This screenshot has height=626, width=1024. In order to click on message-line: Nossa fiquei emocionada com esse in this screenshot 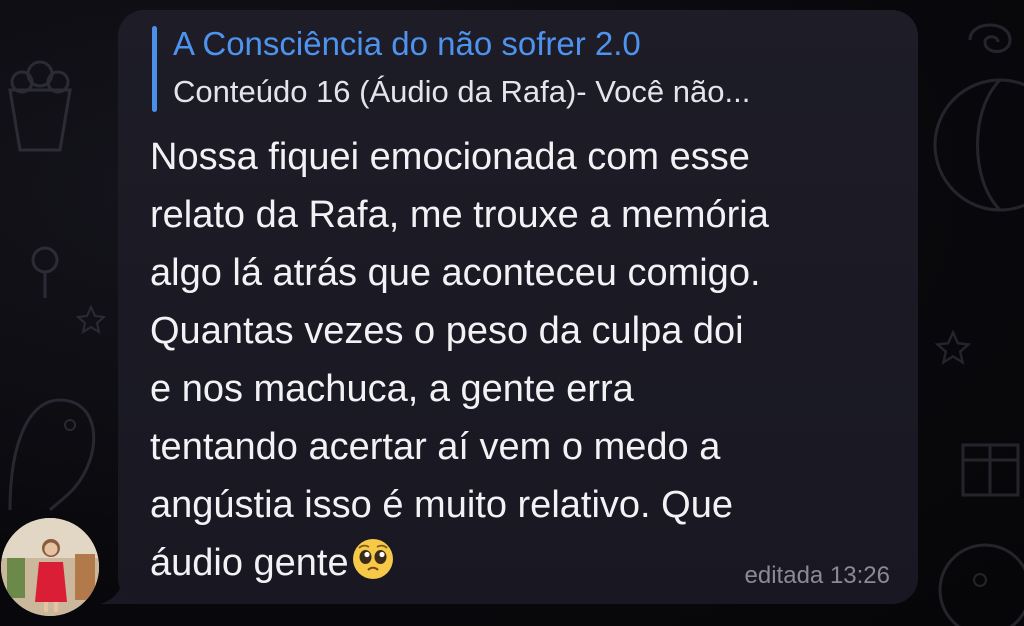, I will do `click(450, 157)`.